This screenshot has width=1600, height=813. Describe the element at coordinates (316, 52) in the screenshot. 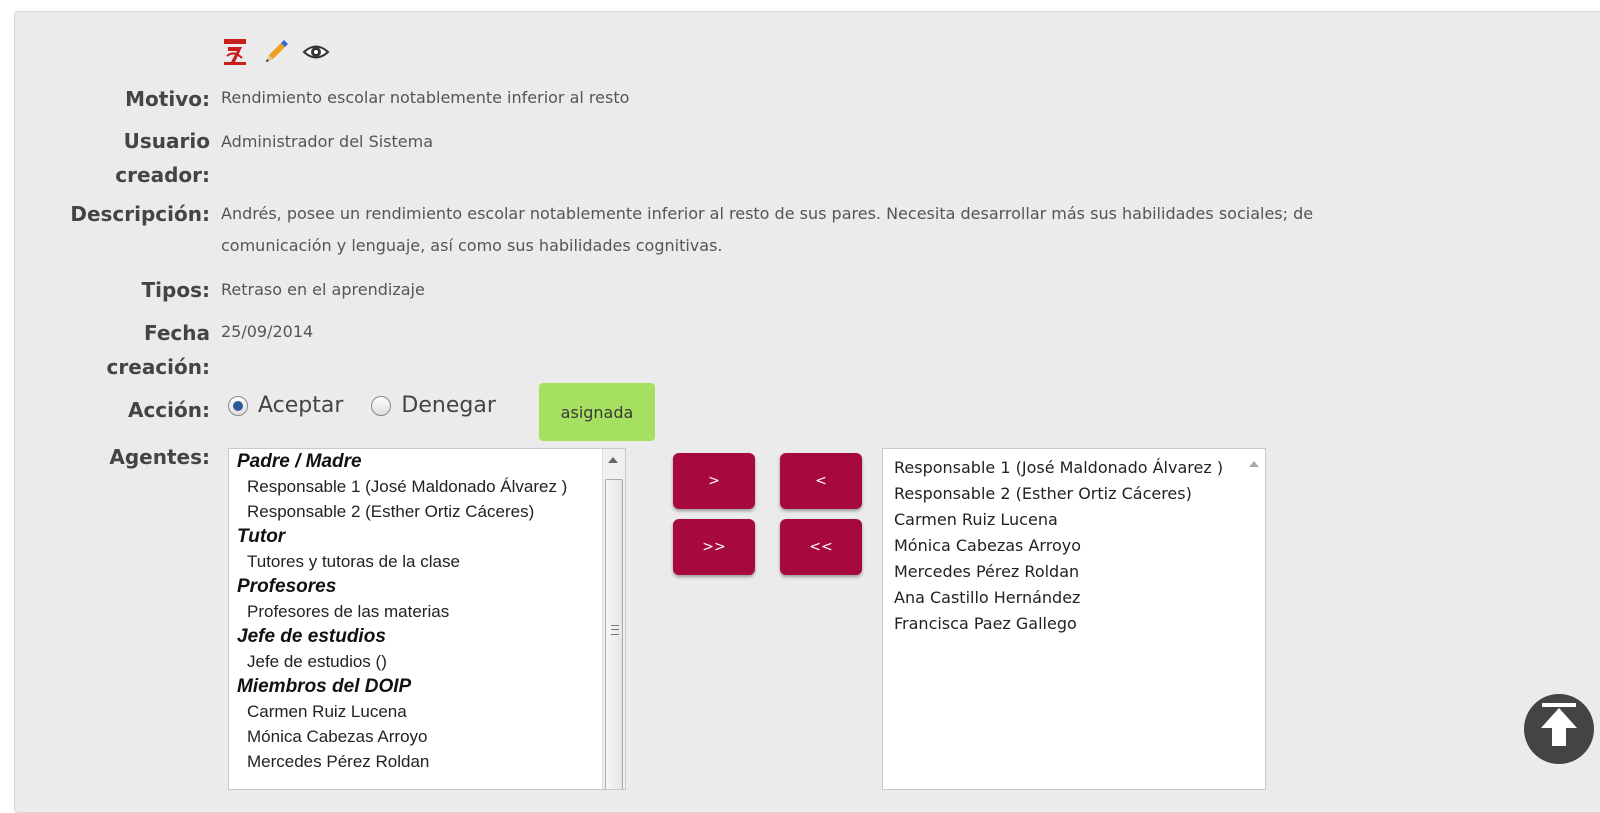

I see `view-eye-icon` at that location.